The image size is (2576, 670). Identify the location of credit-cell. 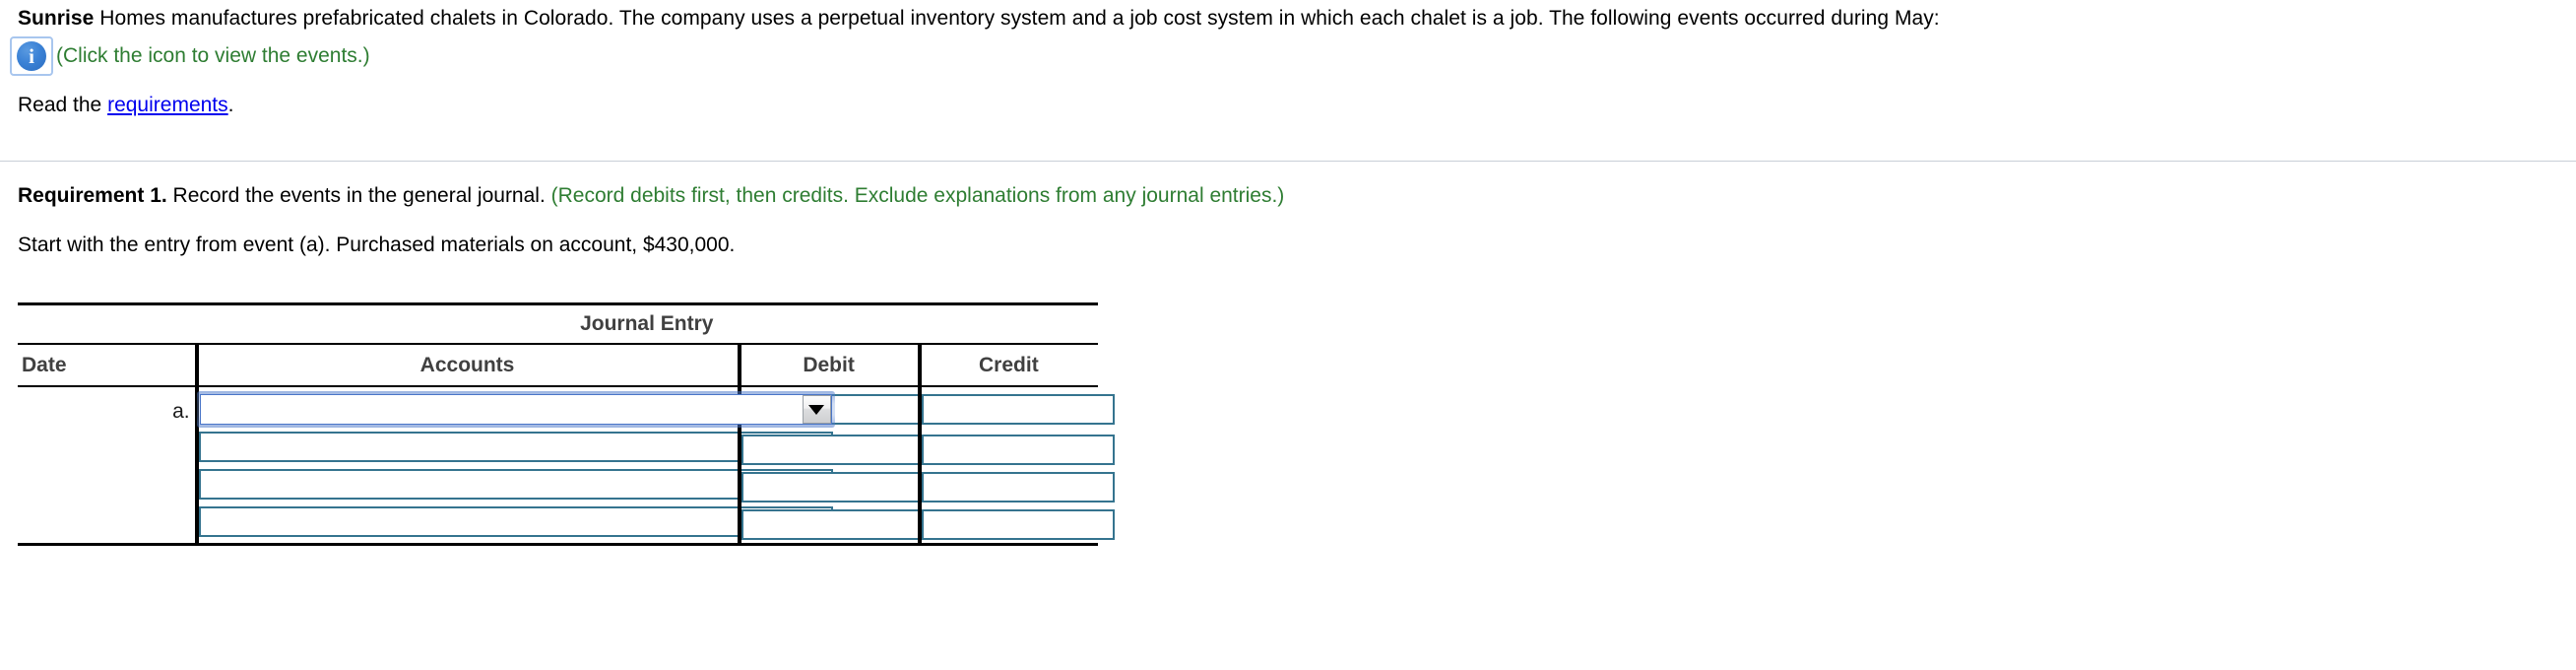
(1016, 466).